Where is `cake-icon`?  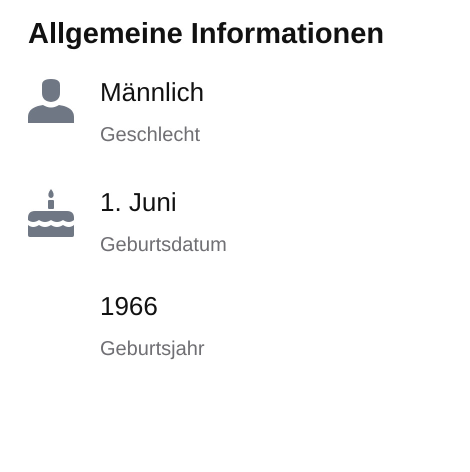 cake-icon is located at coordinates (51, 213).